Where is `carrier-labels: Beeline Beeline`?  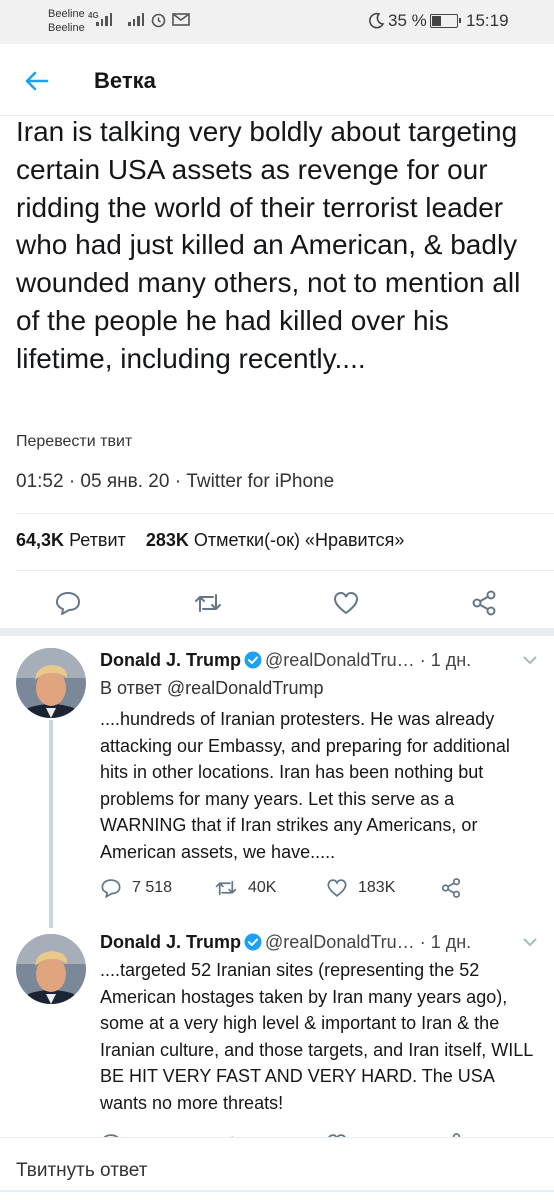 carrier-labels: Beeline Beeline is located at coordinates (66, 21).